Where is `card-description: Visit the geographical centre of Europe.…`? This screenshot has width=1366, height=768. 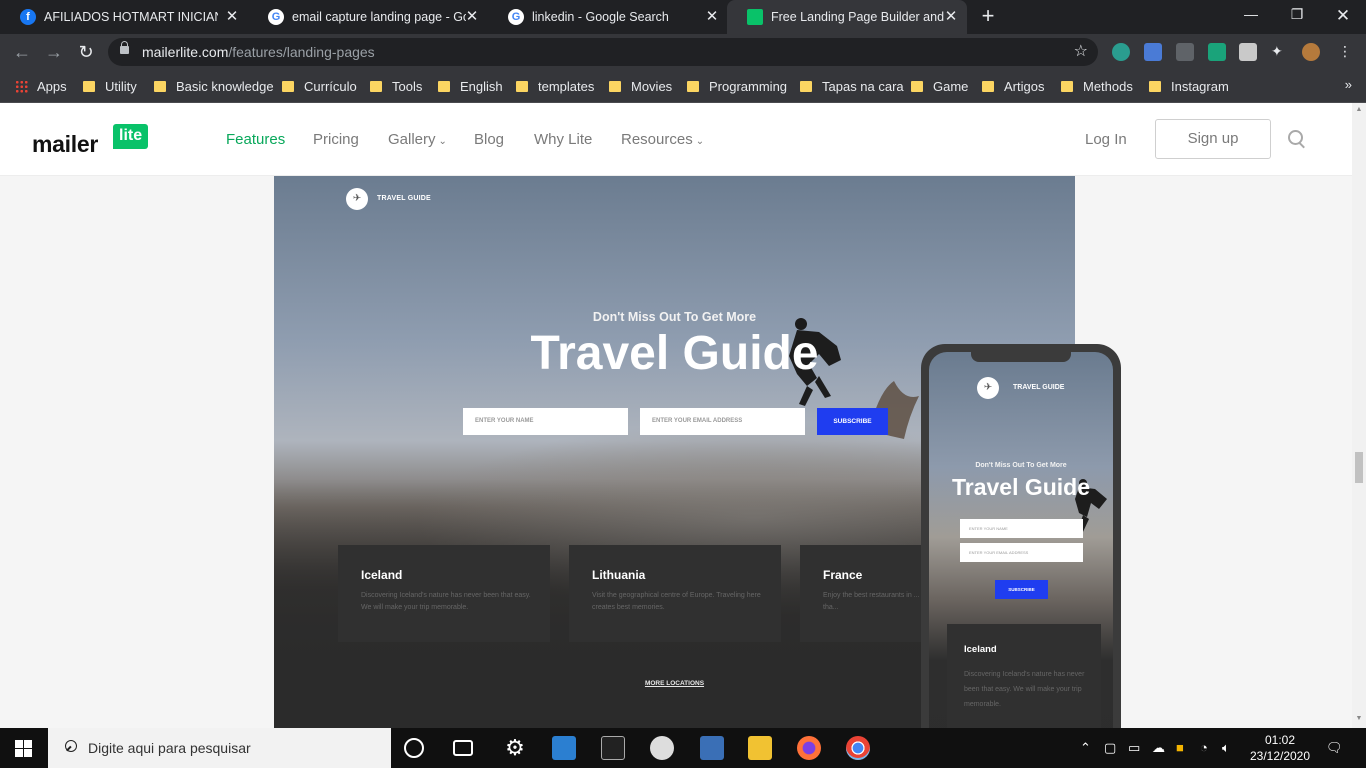
card-description: Visit the geographical centre of Europe.… is located at coordinates (676, 601).